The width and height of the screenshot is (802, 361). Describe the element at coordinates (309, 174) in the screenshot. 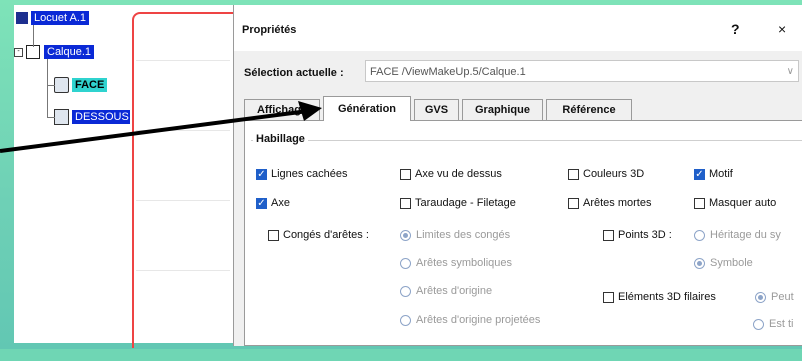

I see `lignes-cachees-label: Lignes cachées` at that location.